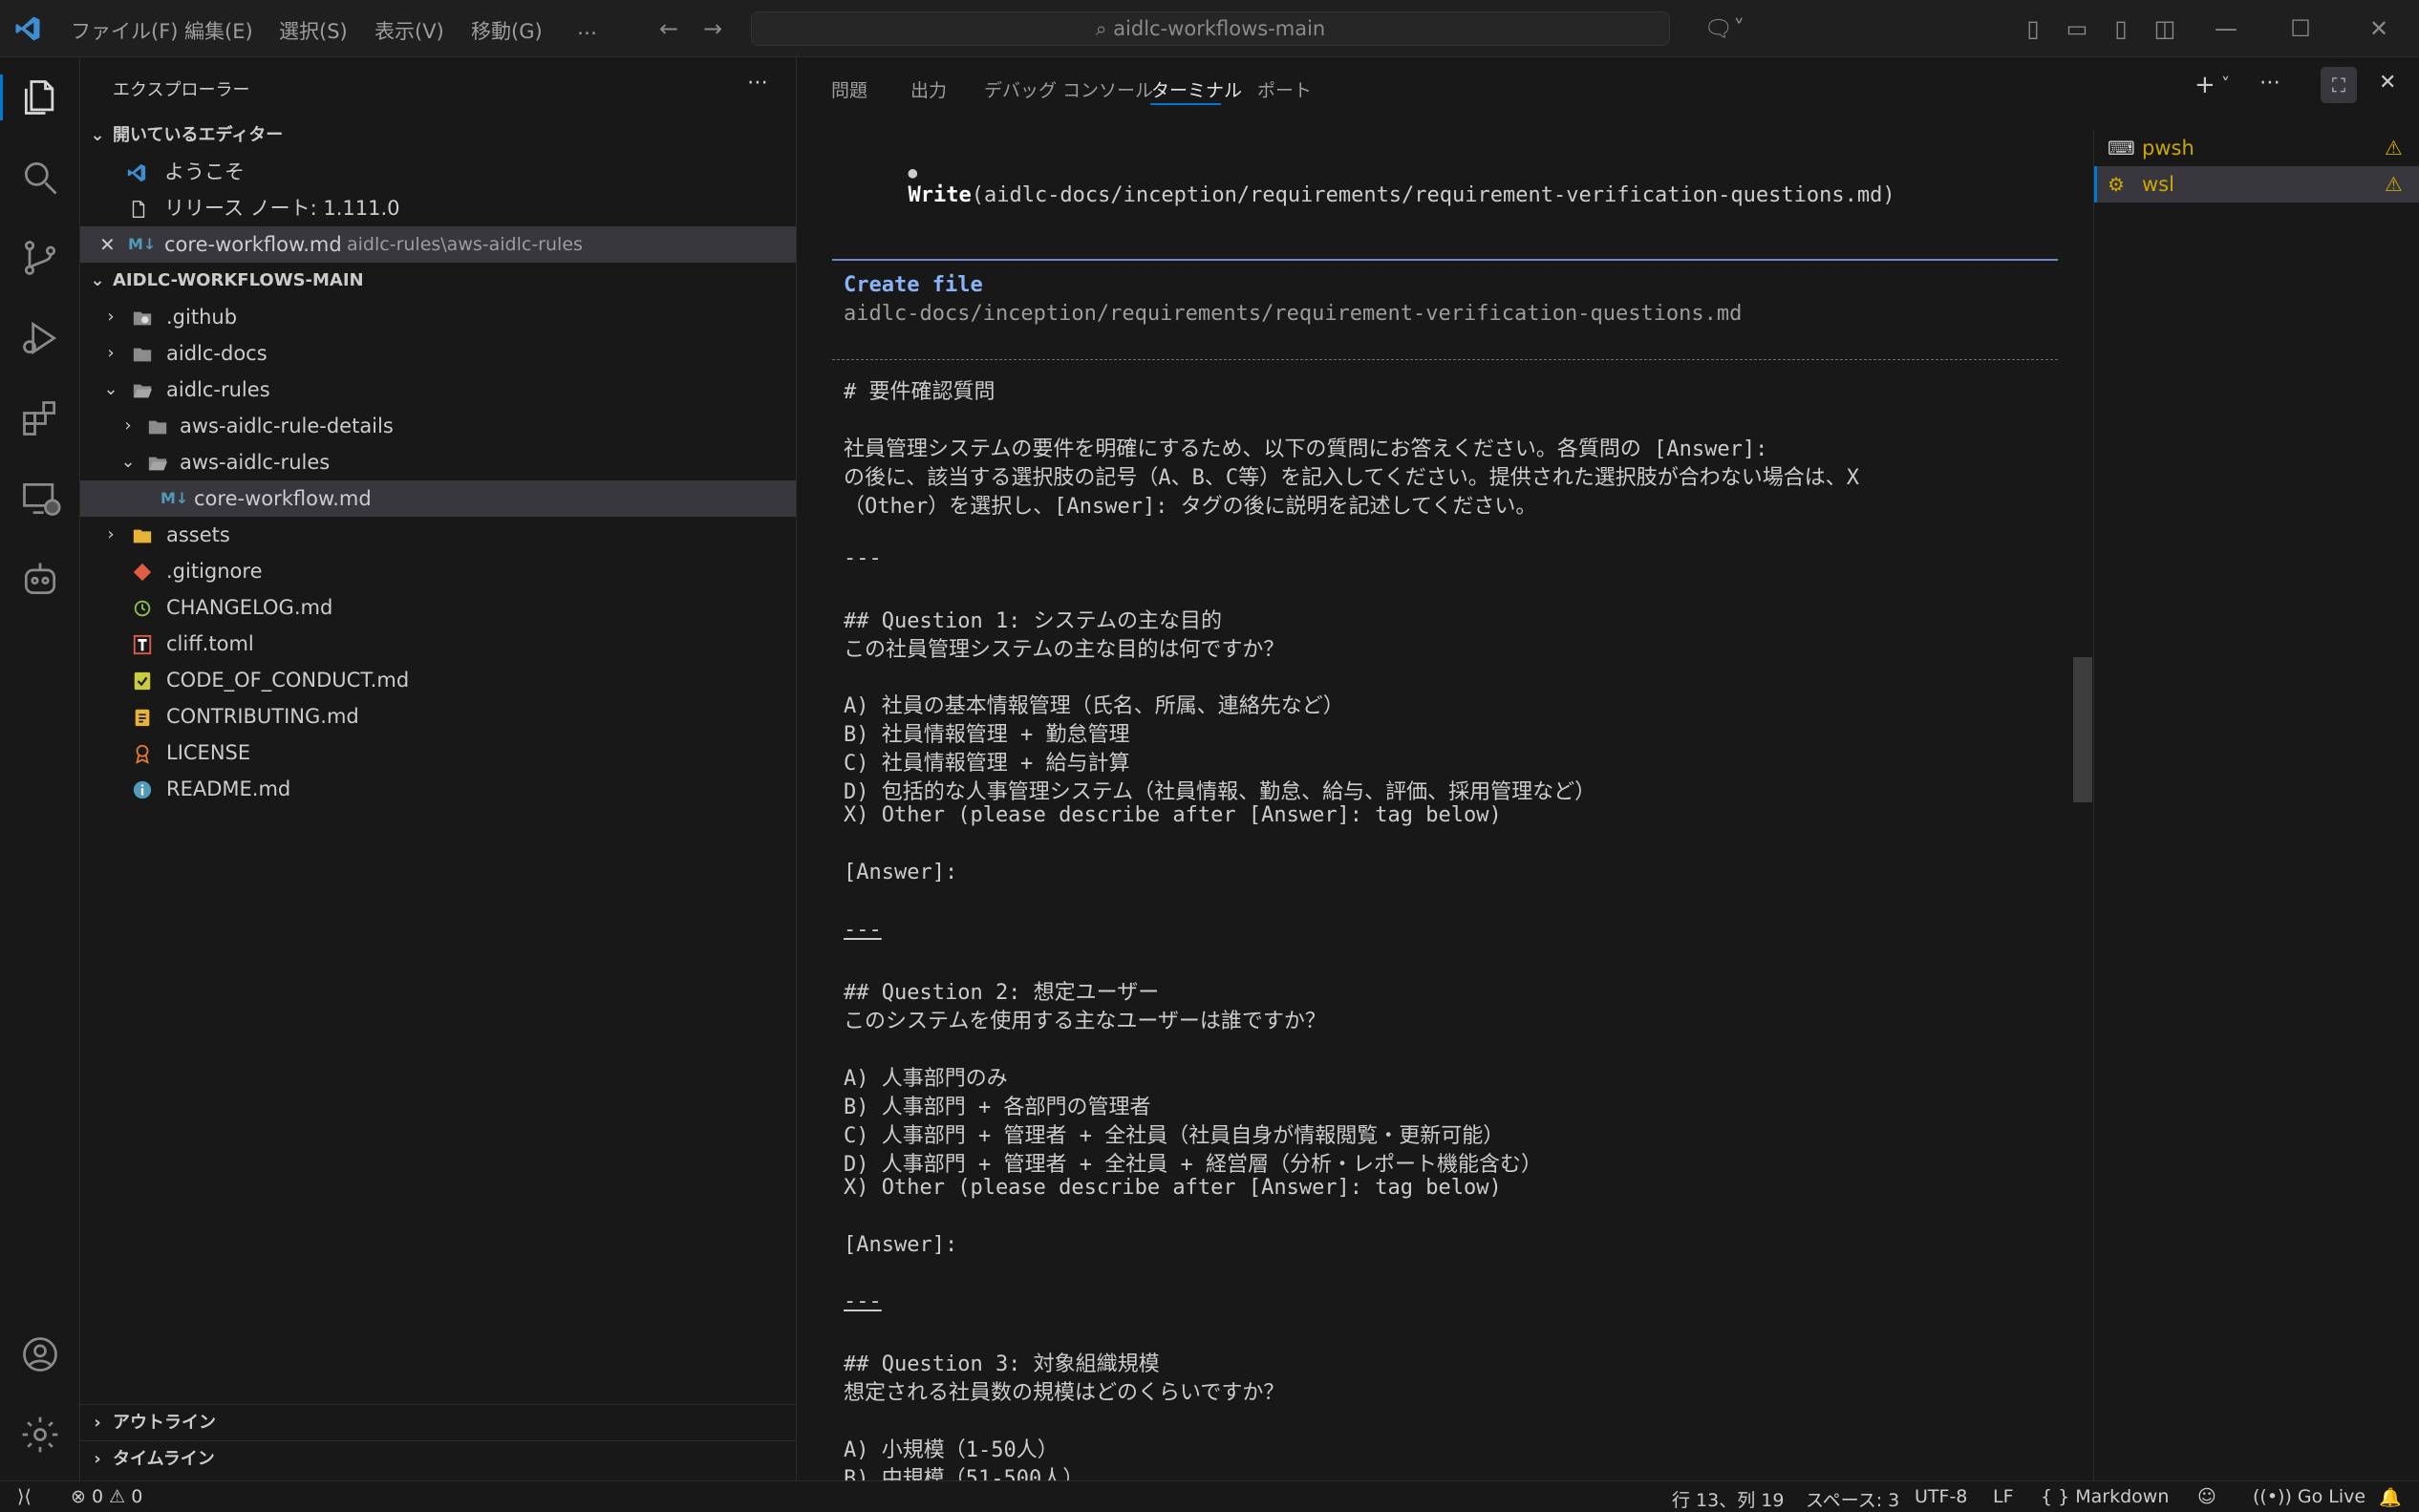 This screenshot has width=2419, height=1512. What do you see at coordinates (2121, 28) in the screenshot?
I see `toggle-secondary-sidebar-icon: ▯` at bounding box center [2121, 28].